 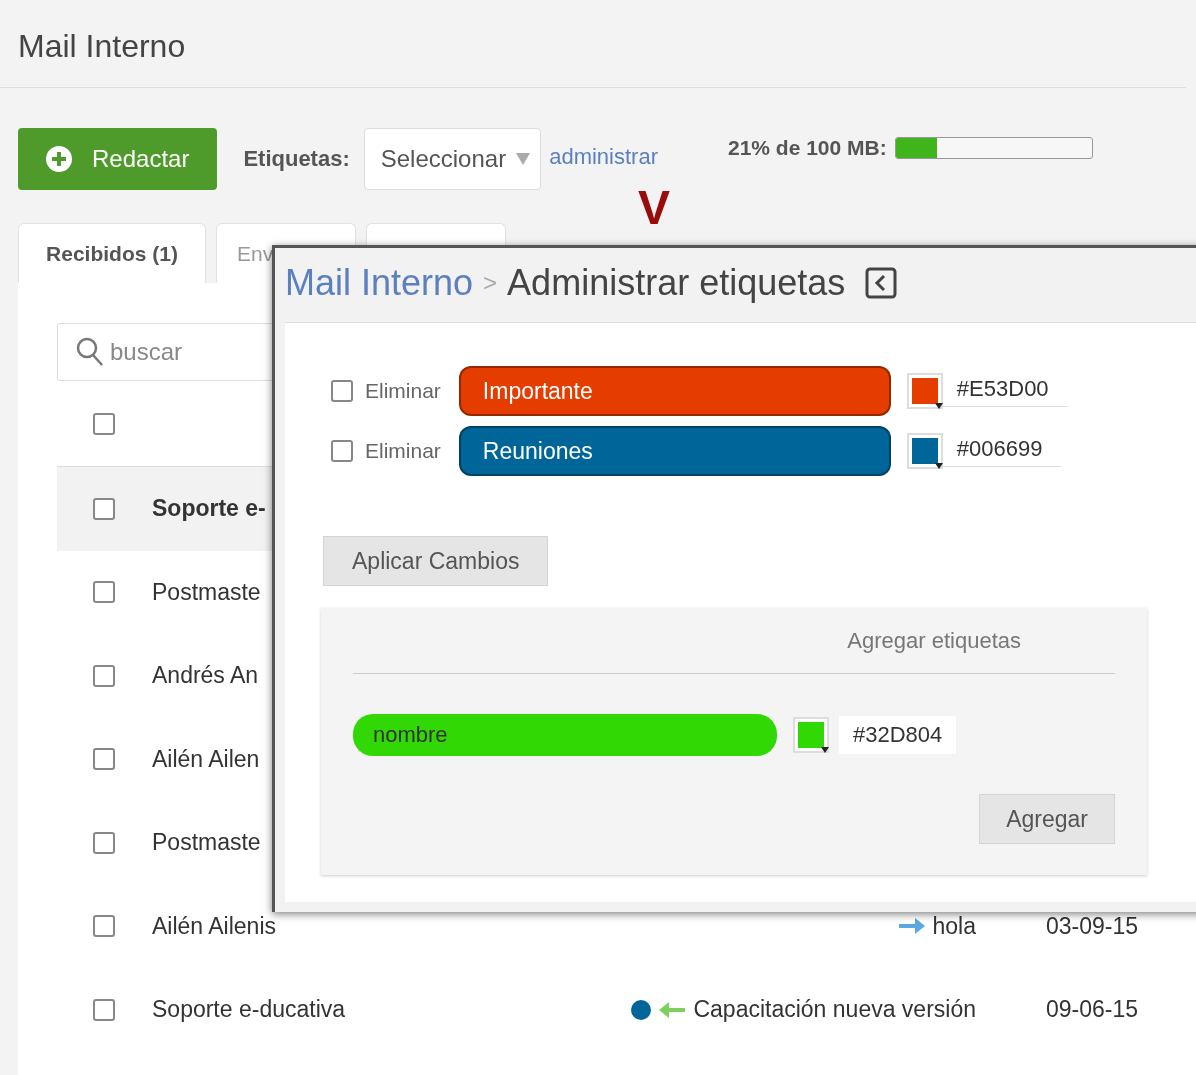 What do you see at coordinates (215, 926) in the screenshot?
I see `sender-name: Ailén Ailenis` at bounding box center [215, 926].